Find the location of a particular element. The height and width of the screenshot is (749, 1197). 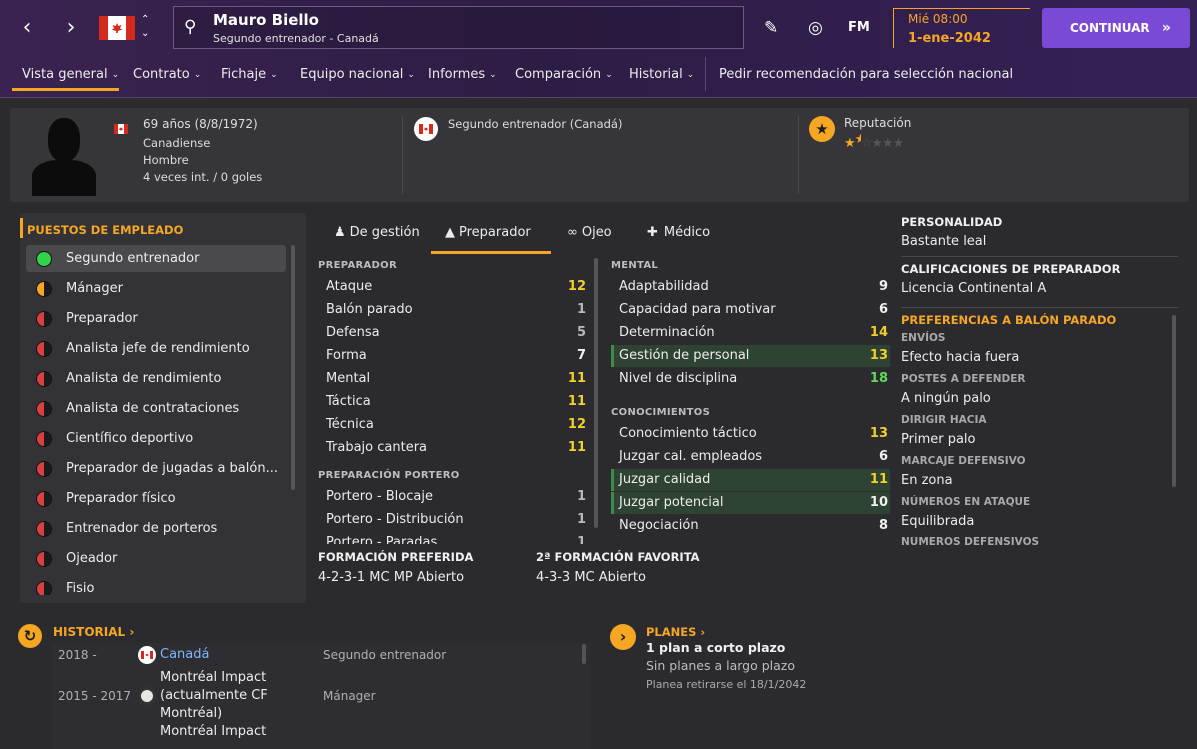

job-item: Analista jefe de rendimiento is located at coordinates (156, 348).